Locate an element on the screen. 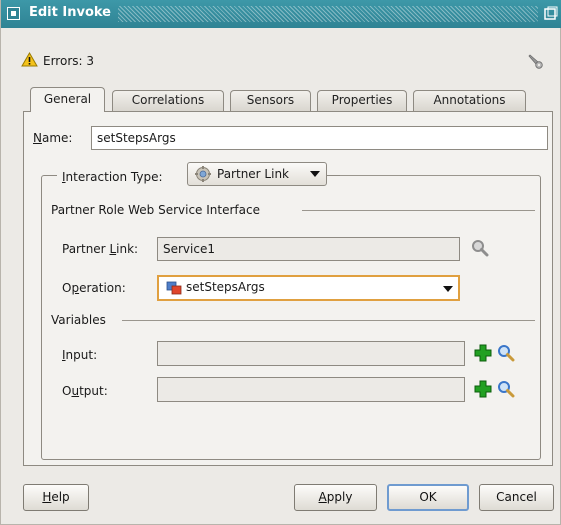 Image resolution: width=561 pixels, height=525 pixels. variables-section-title: Variables is located at coordinates (78, 320).